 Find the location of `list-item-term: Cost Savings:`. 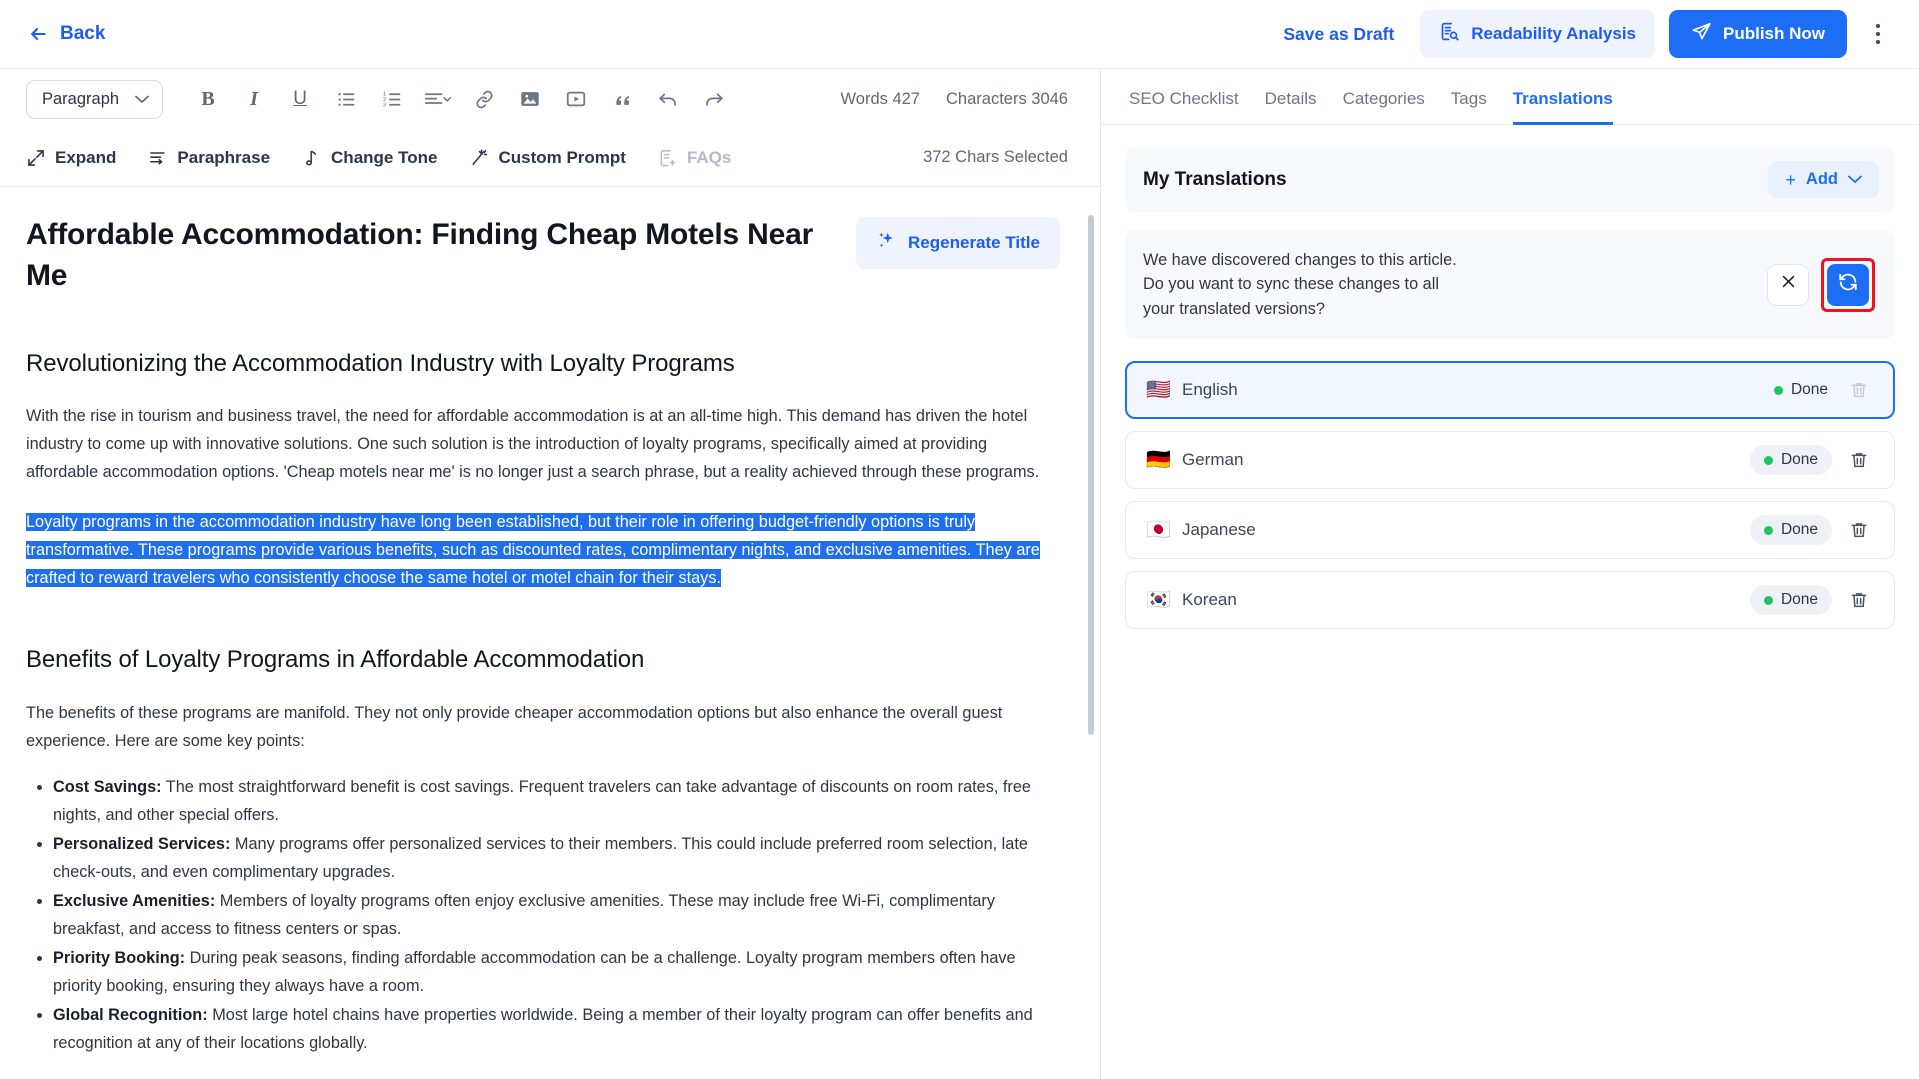

list-item-term: Cost Savings: is located at coordinates (107, 786).